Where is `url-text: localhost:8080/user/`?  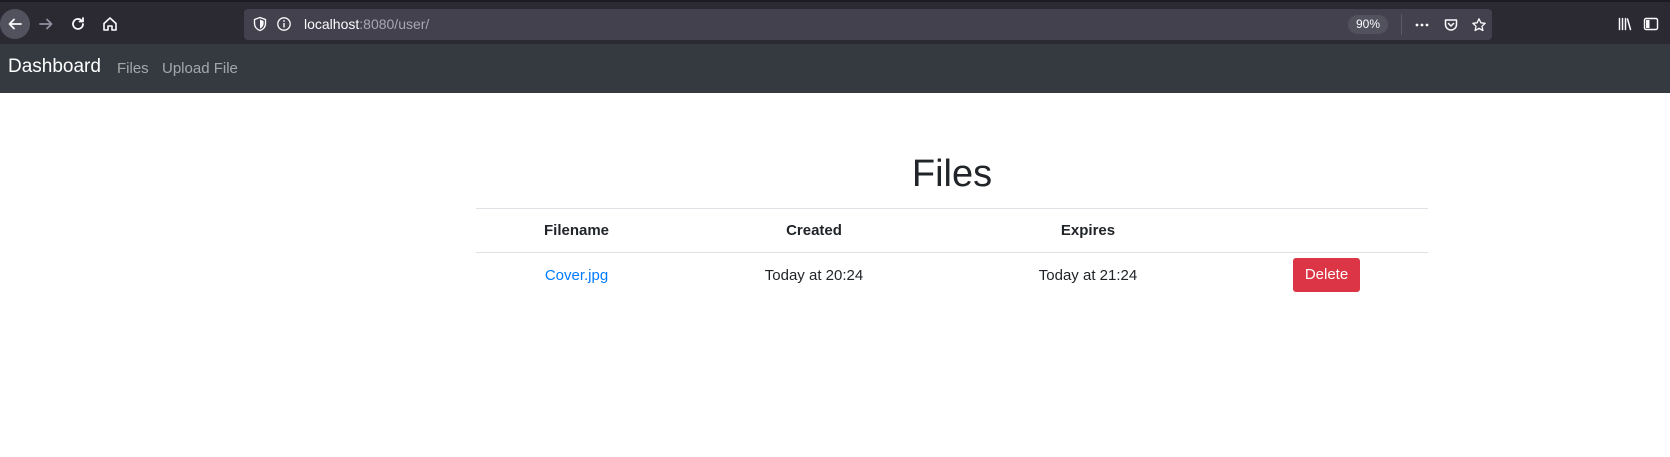 url-text: localhost:8080/user/ is located at coordinates (366, 24).